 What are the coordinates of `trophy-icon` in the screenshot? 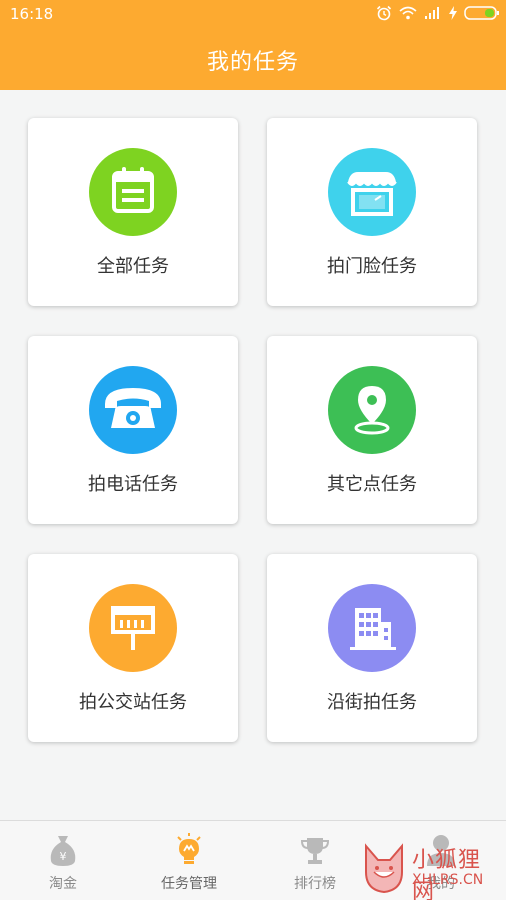 It's located at (315, 851).